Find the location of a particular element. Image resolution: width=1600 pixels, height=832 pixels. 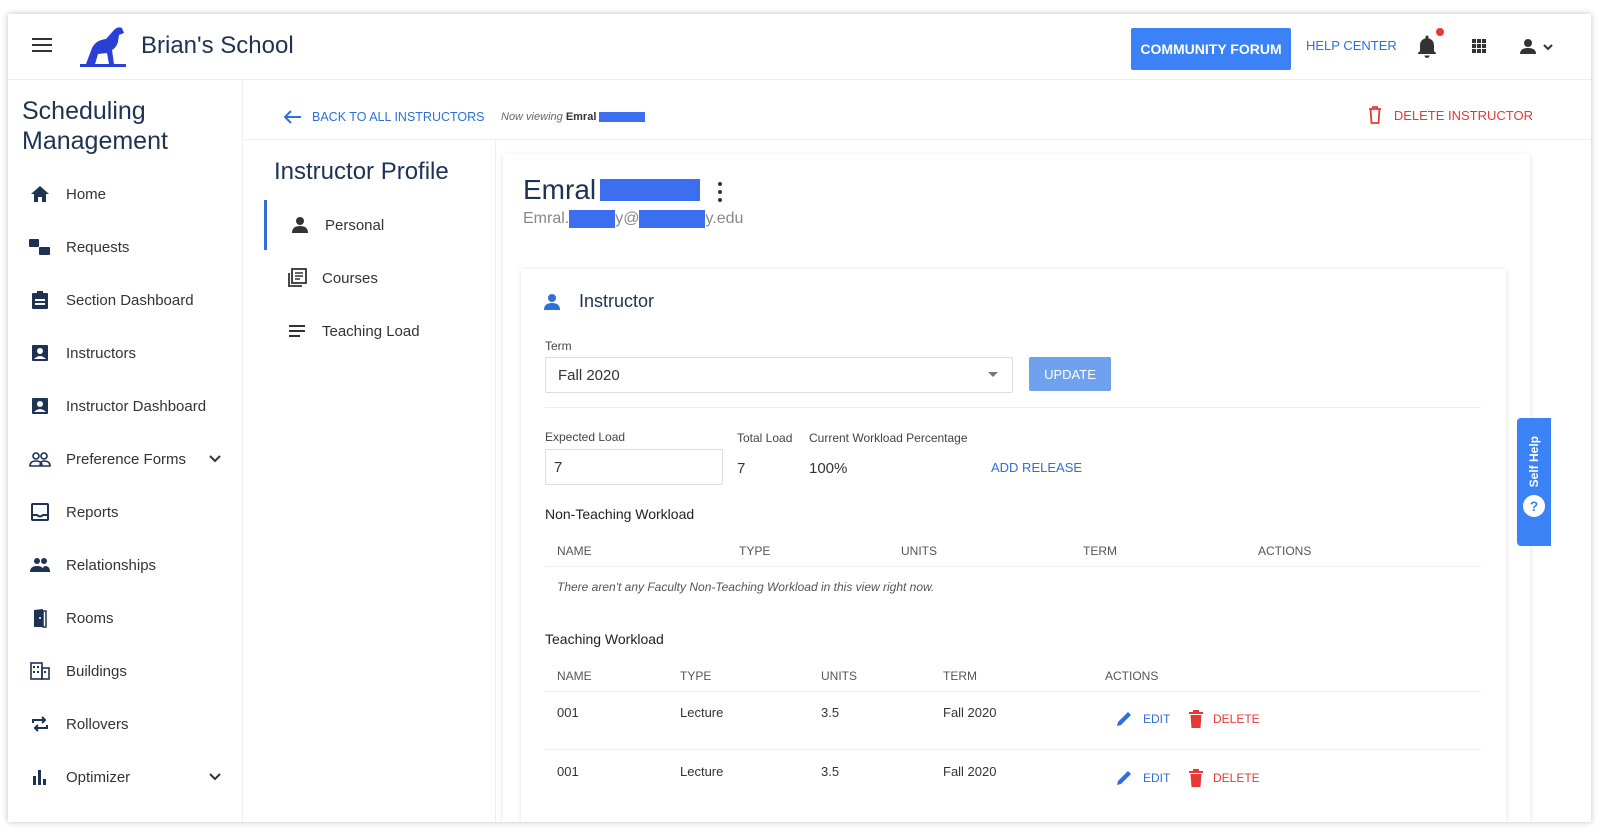

contact-card-icon is located at coordinates (40, 406).